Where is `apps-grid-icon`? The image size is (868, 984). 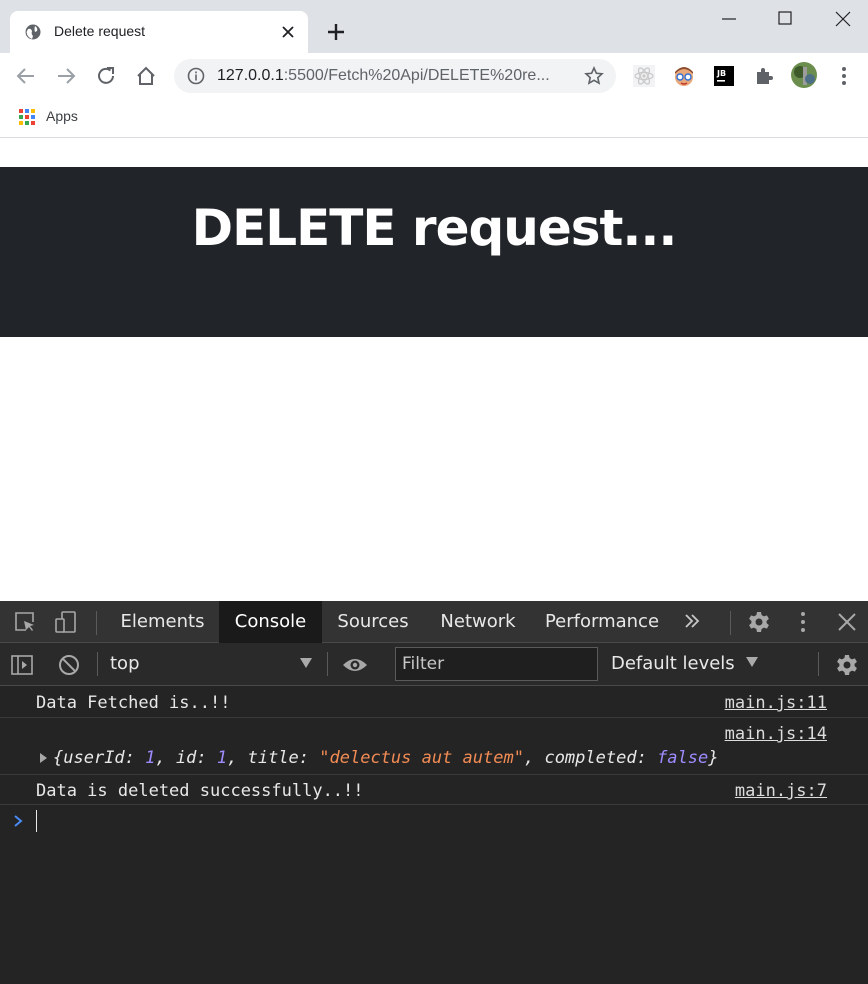
apps-grid-icon is located at coordinates (27, 117).